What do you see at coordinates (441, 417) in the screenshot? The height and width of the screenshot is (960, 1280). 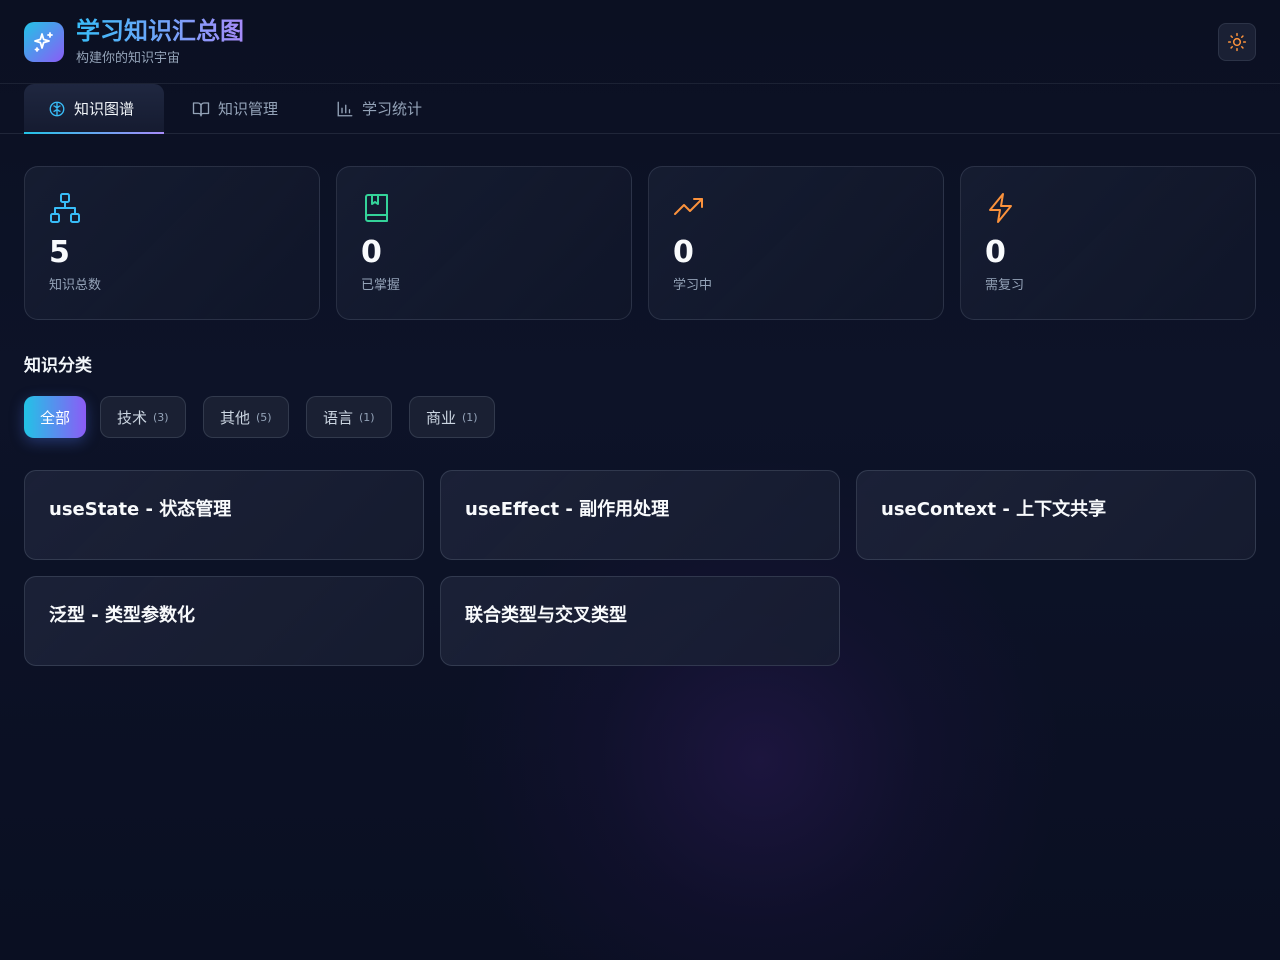 I see `chip-label: 商业` at bounding box center [441, 417].